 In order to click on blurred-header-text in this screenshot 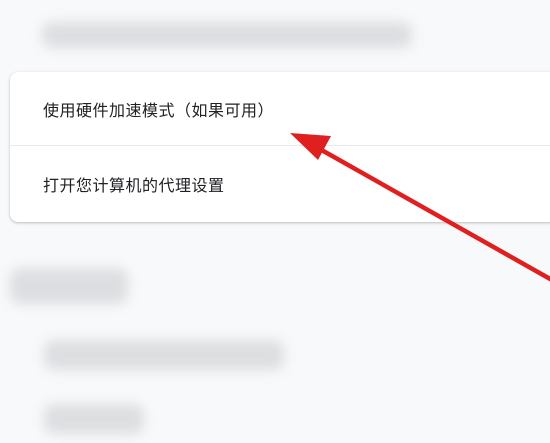, I will do `click(227, 35)`.